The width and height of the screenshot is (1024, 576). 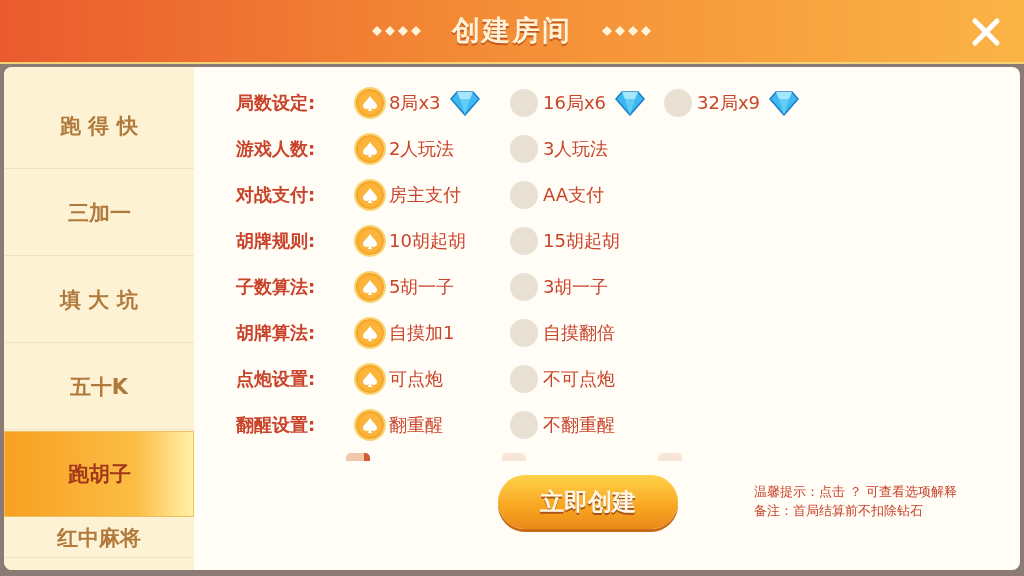 I want to click on option-label: 自摸加1, so click(x=422, y=333).